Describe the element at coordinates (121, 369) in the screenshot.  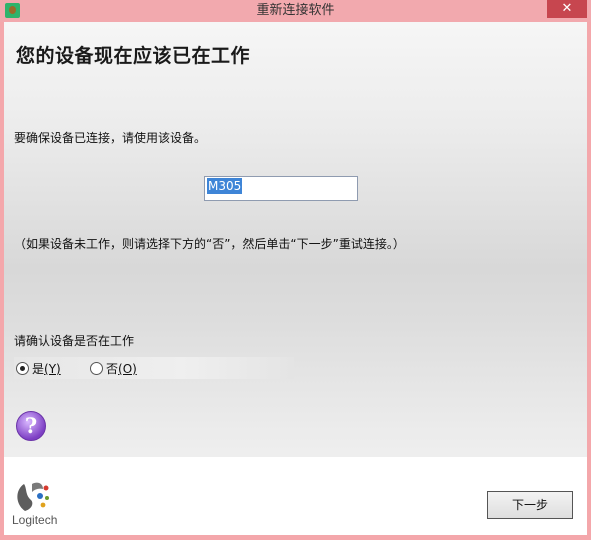
I see `radio-no-label: 否(O)` at that location.